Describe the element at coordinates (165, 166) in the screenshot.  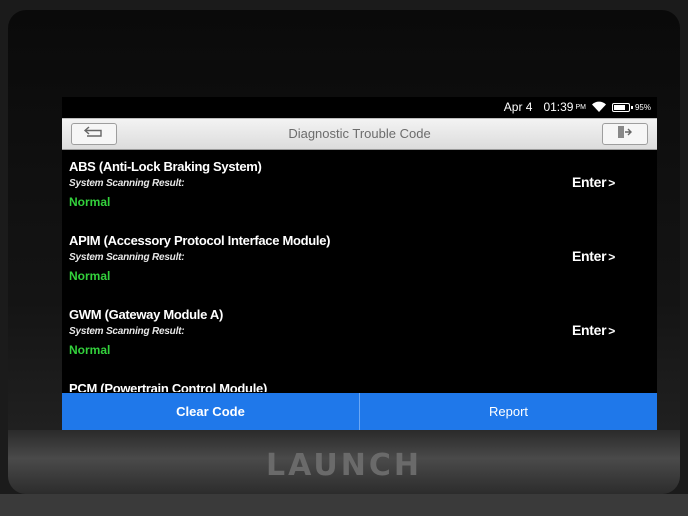
I see `module-name: ABS (Anti-Lock Braking System)` at that location.